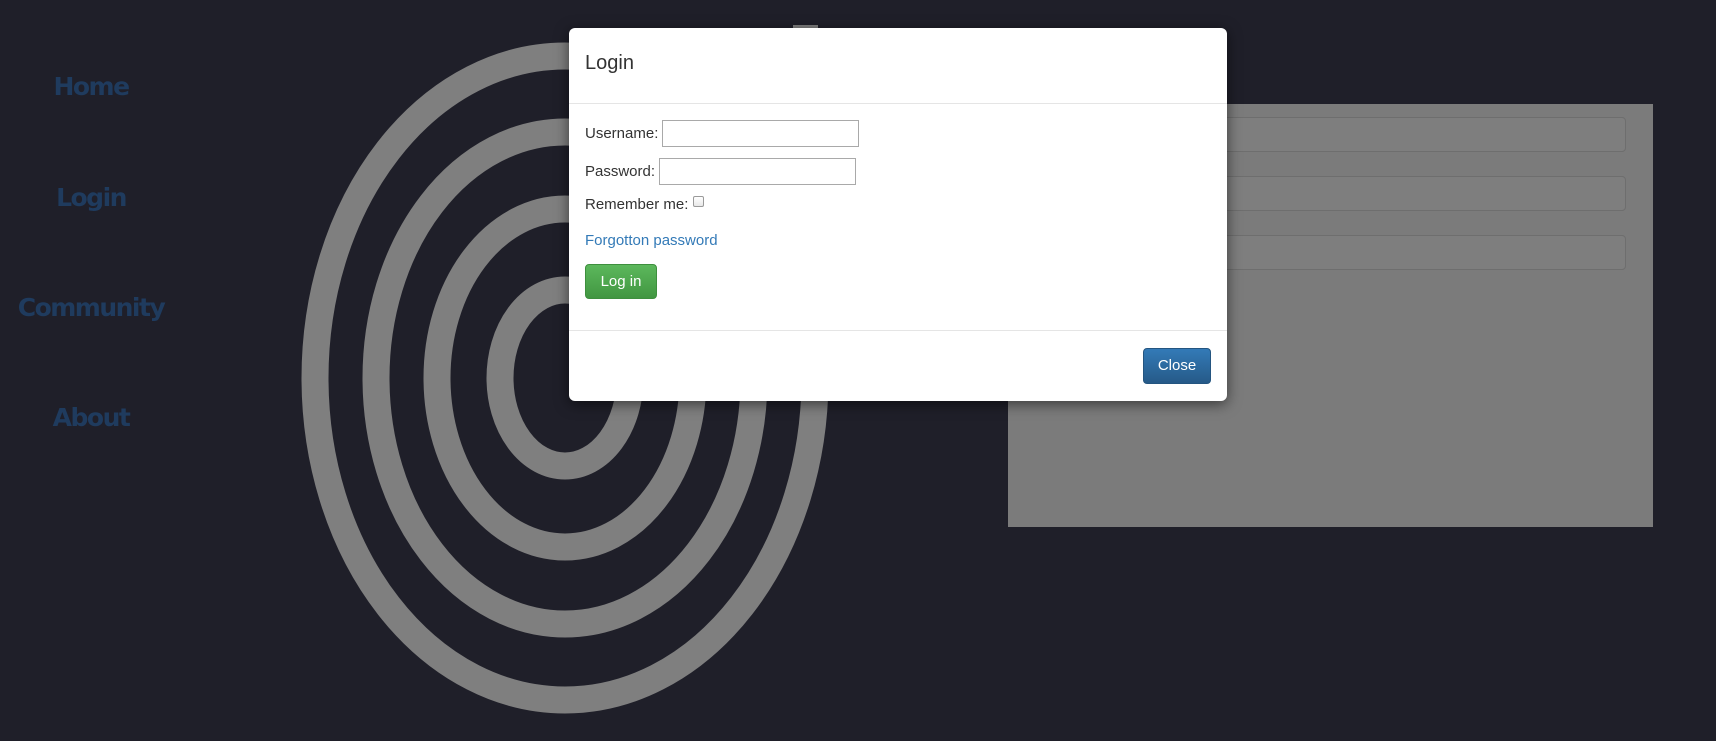  I want to click on nav-item-about: About, so click(91, 417).